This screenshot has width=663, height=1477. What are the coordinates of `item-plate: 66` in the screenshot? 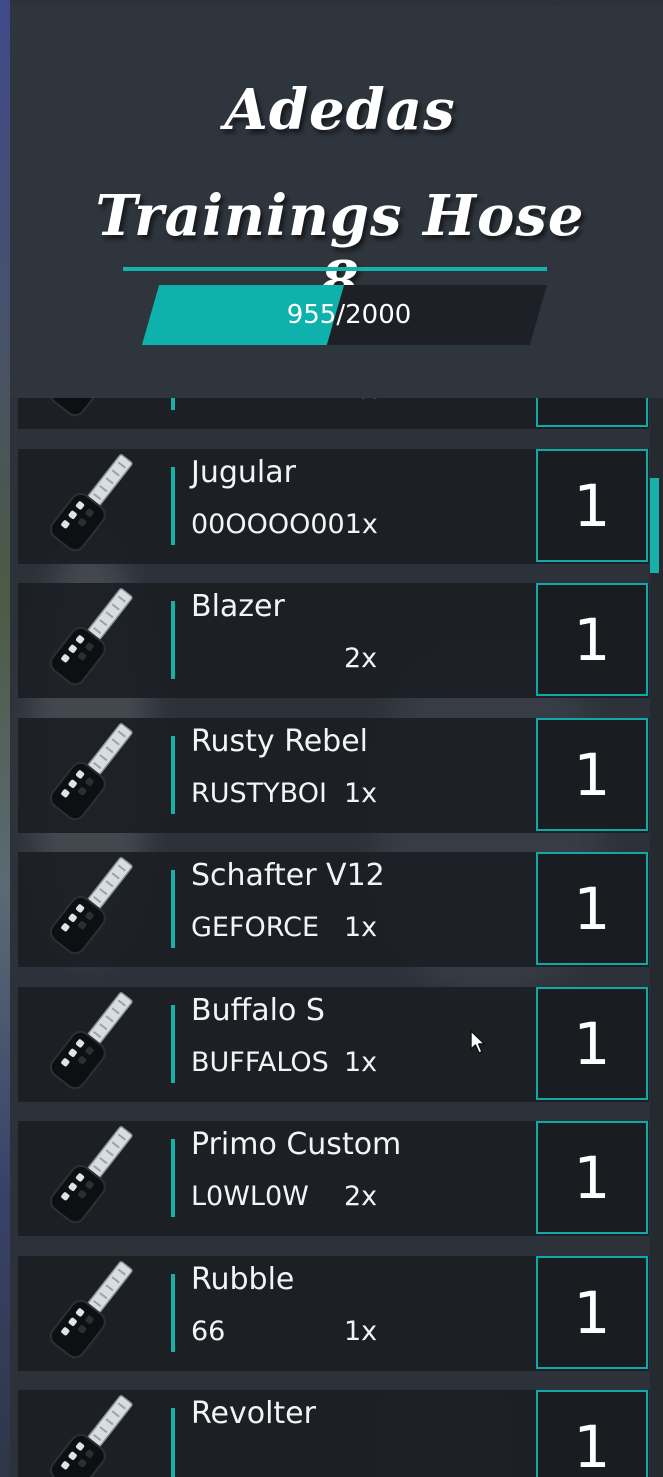 It's located at (208, 1331).